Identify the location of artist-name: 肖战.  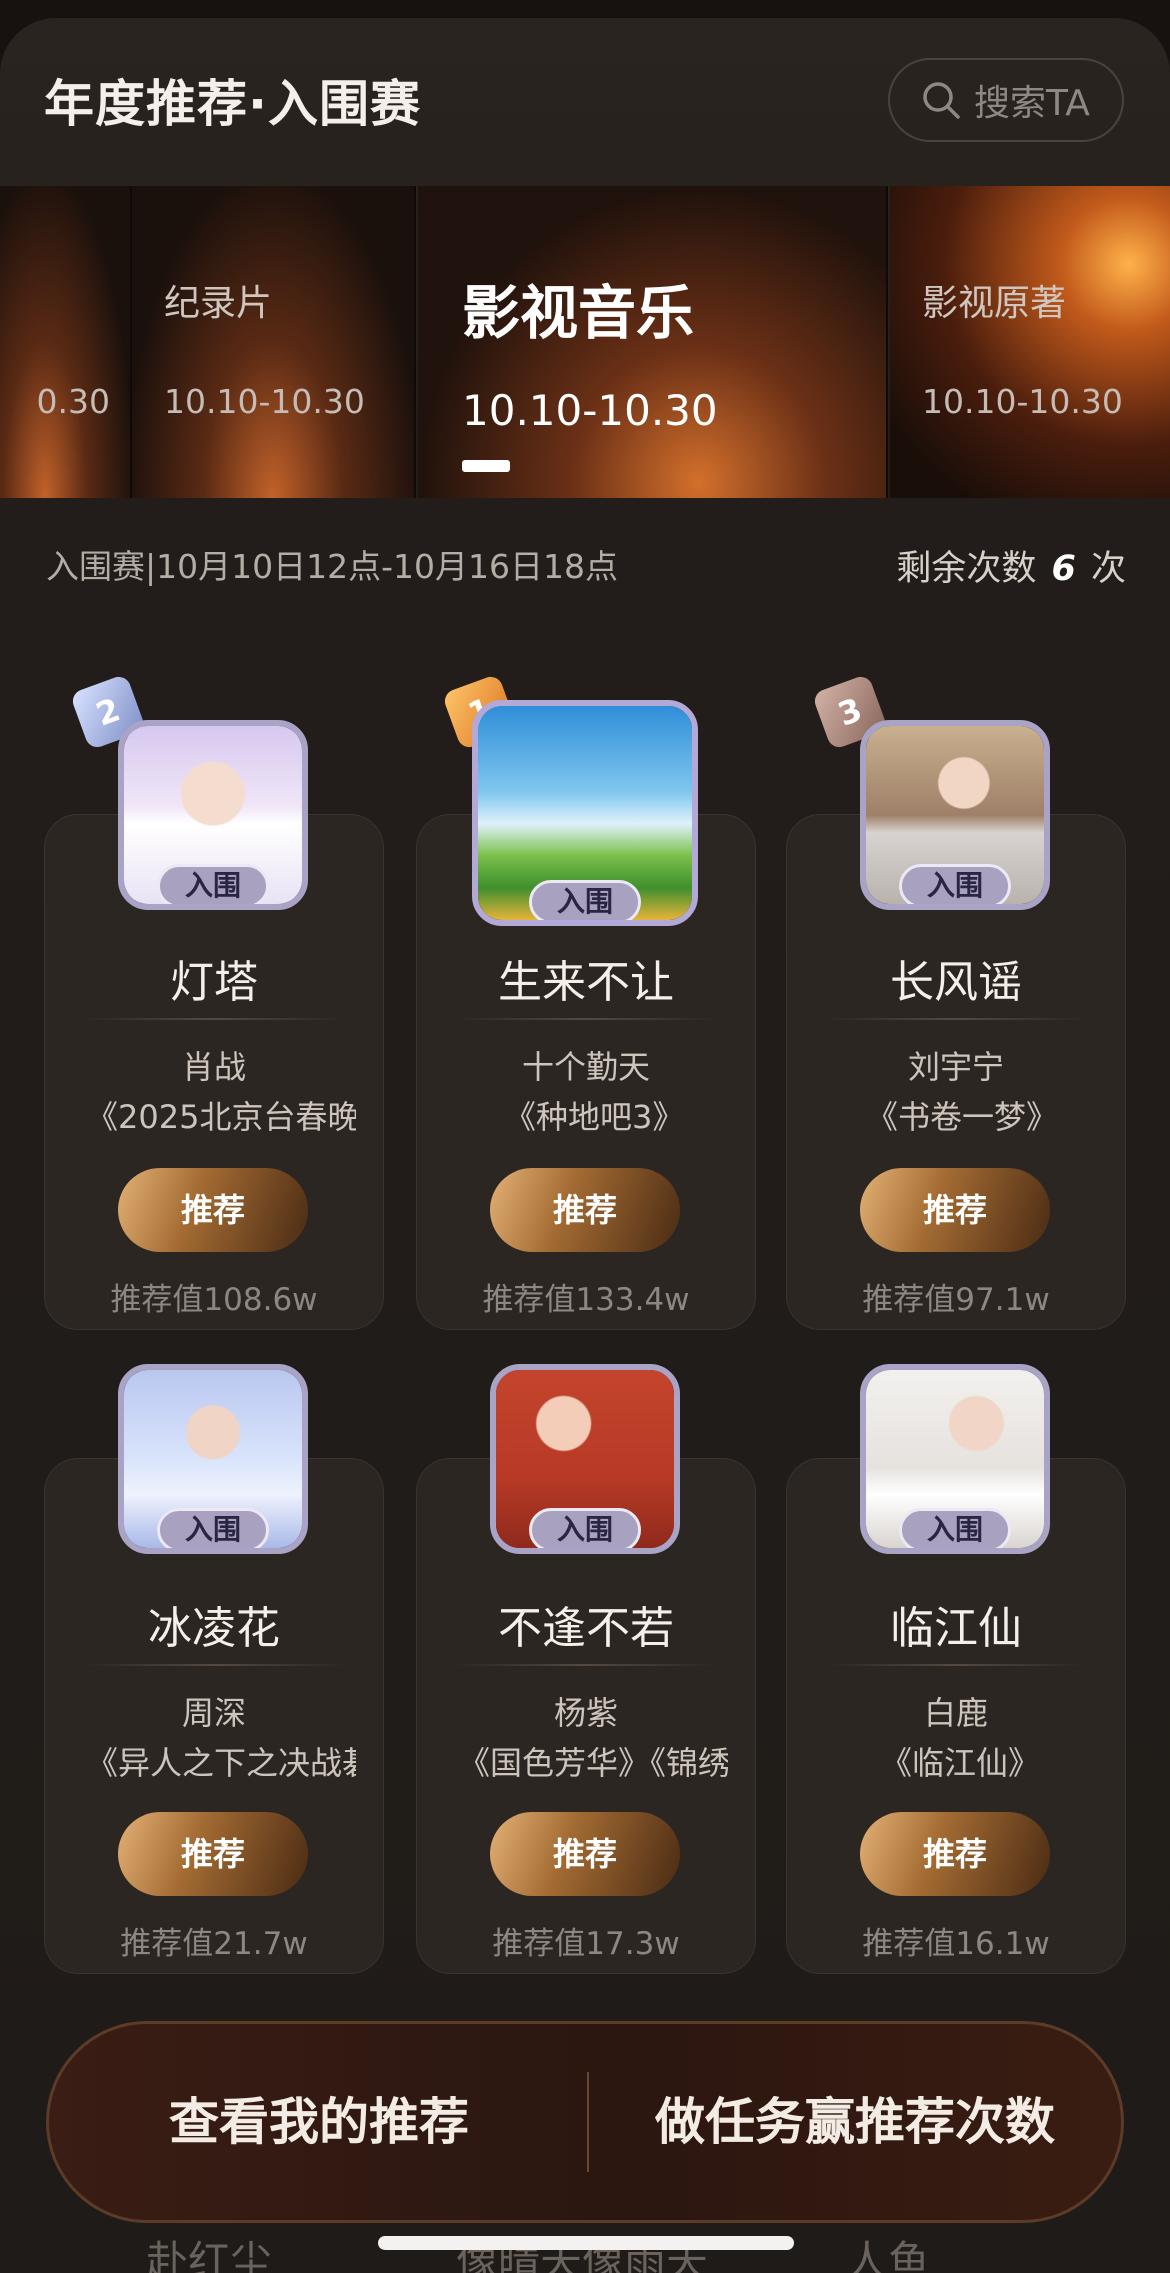
(213, 1067).